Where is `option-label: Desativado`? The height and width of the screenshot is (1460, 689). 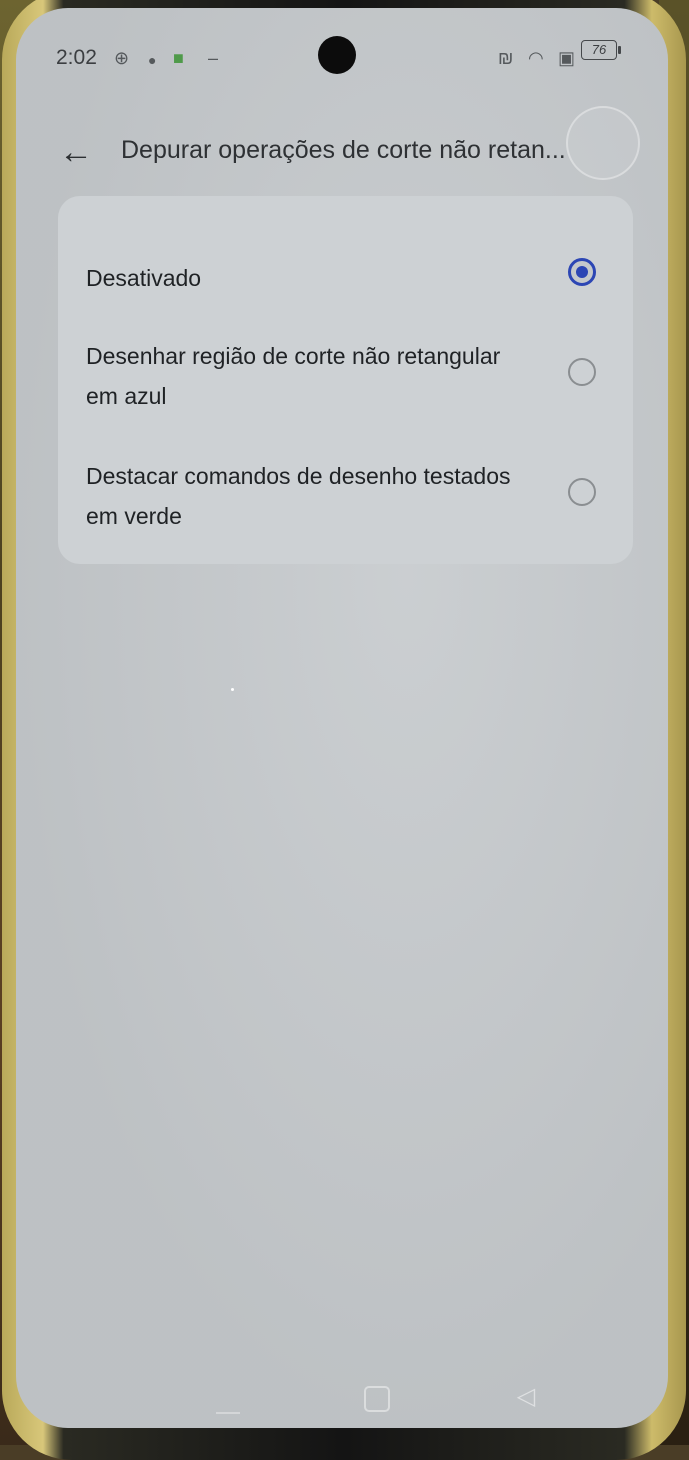 option-label: Desativado is located at coordinates (144, 278).